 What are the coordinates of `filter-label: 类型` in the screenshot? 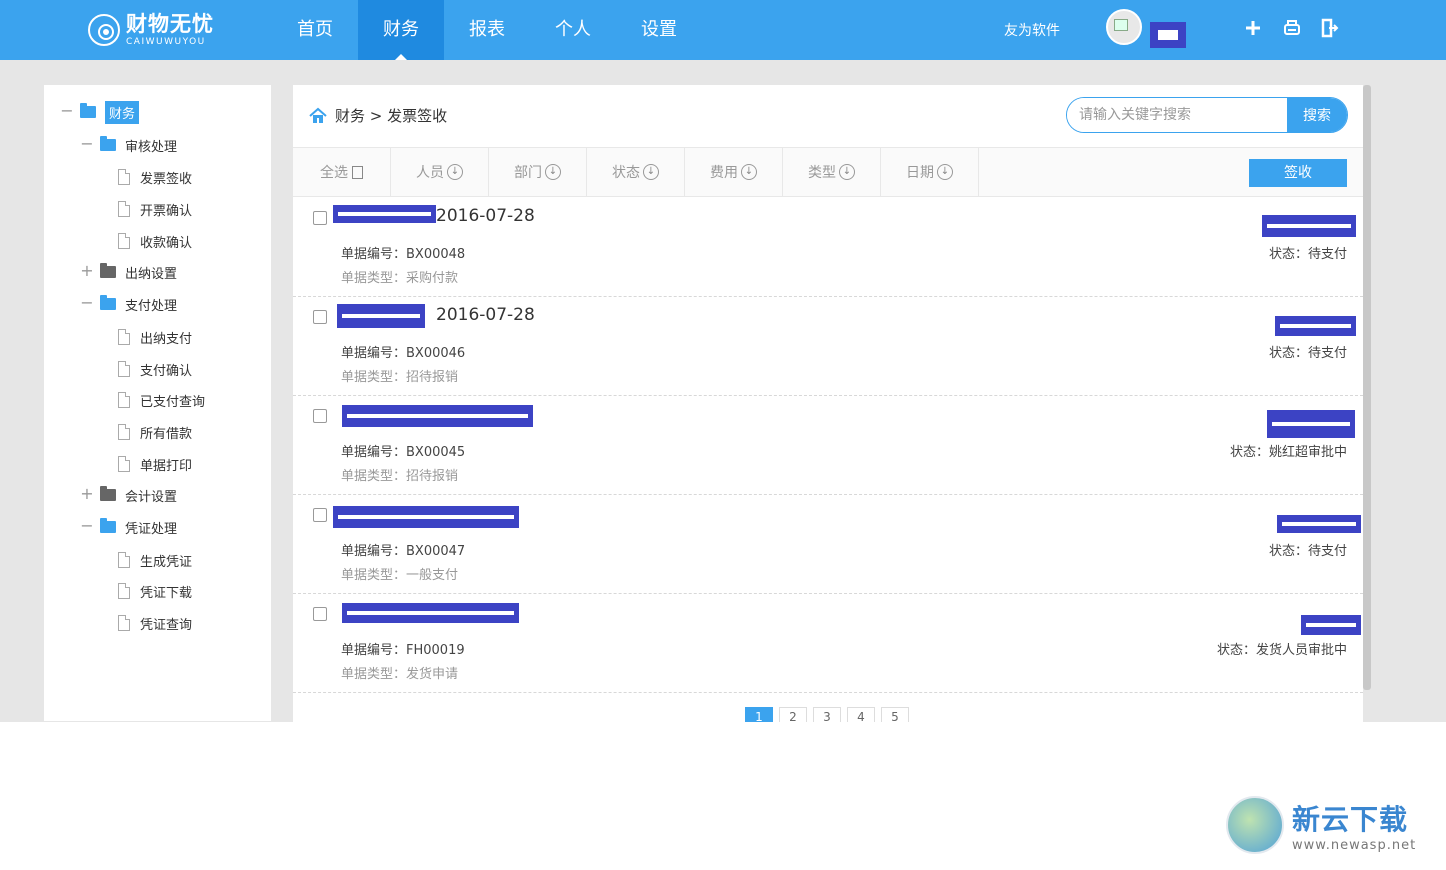 It's located at (822, 173).